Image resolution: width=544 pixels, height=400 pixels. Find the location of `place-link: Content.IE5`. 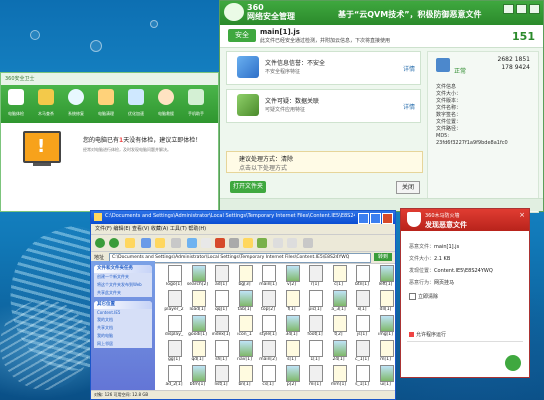

place-link: Content.IE5 is located at coordinates (123, 312).